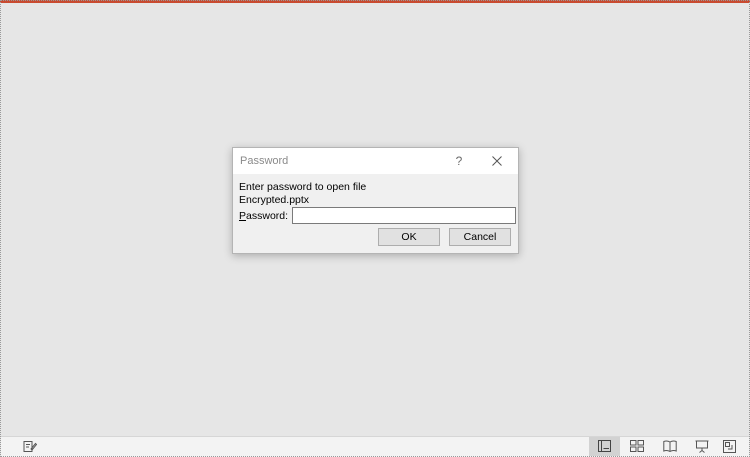  What do you see at coordinates (264, 161) in the screenshot?
I see `dialog-title: Password` at bounding box center [264, 161].